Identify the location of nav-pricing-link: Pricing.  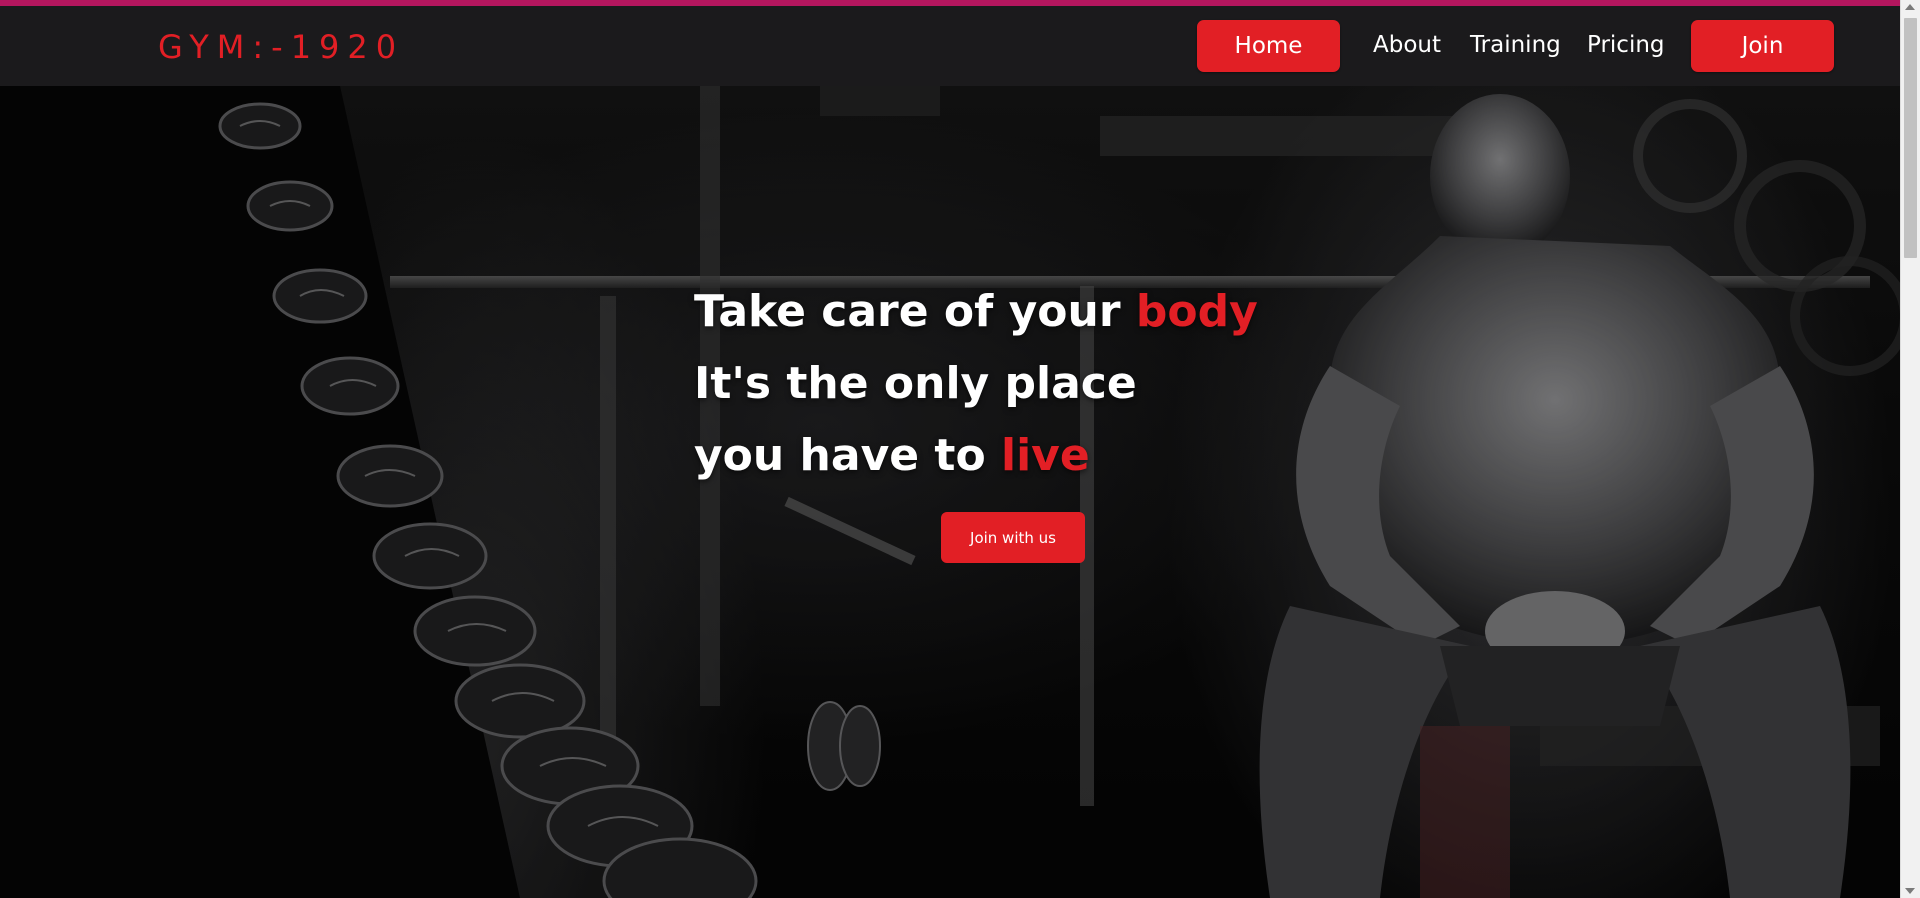
(1626, 45).